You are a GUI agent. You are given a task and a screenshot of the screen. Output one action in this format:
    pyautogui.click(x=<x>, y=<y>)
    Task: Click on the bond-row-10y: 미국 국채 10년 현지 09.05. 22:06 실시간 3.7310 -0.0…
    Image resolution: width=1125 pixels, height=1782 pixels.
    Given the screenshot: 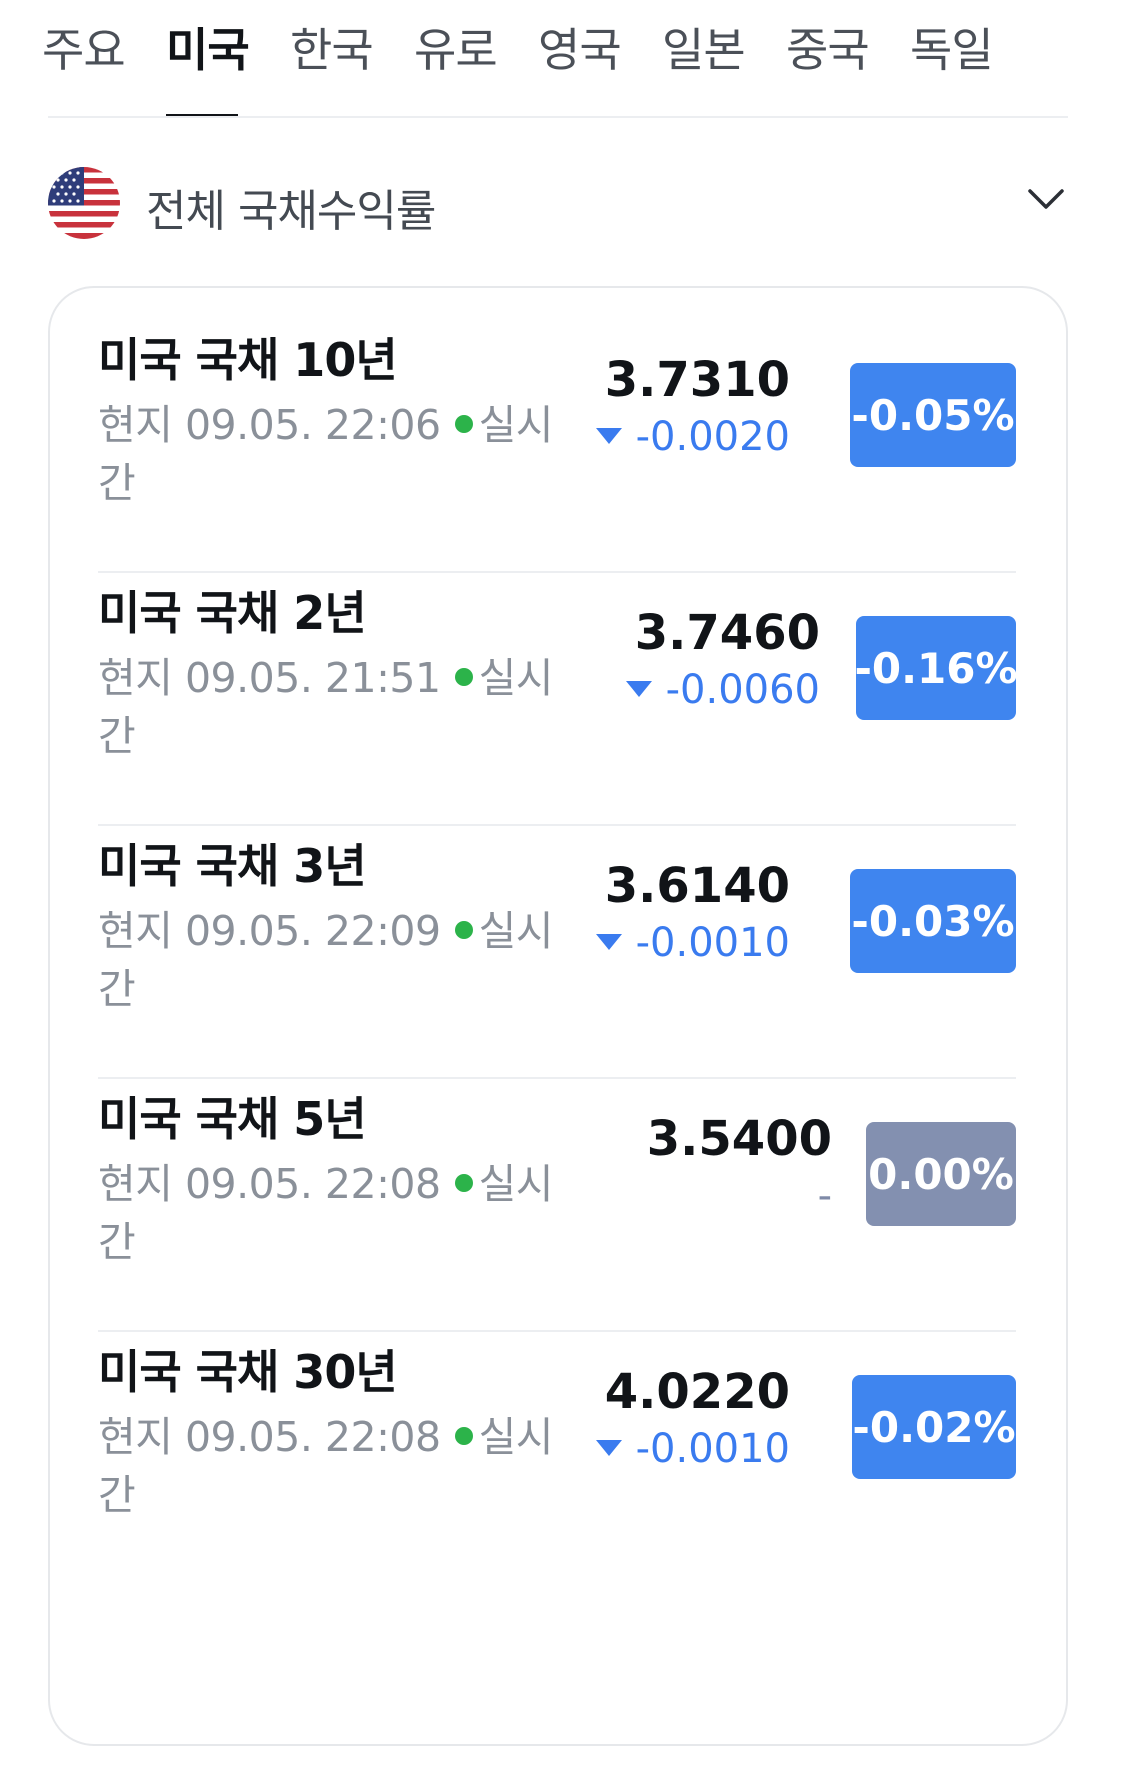 What is the action you would take?
    pyautogui.click(x=557, y=430)
    